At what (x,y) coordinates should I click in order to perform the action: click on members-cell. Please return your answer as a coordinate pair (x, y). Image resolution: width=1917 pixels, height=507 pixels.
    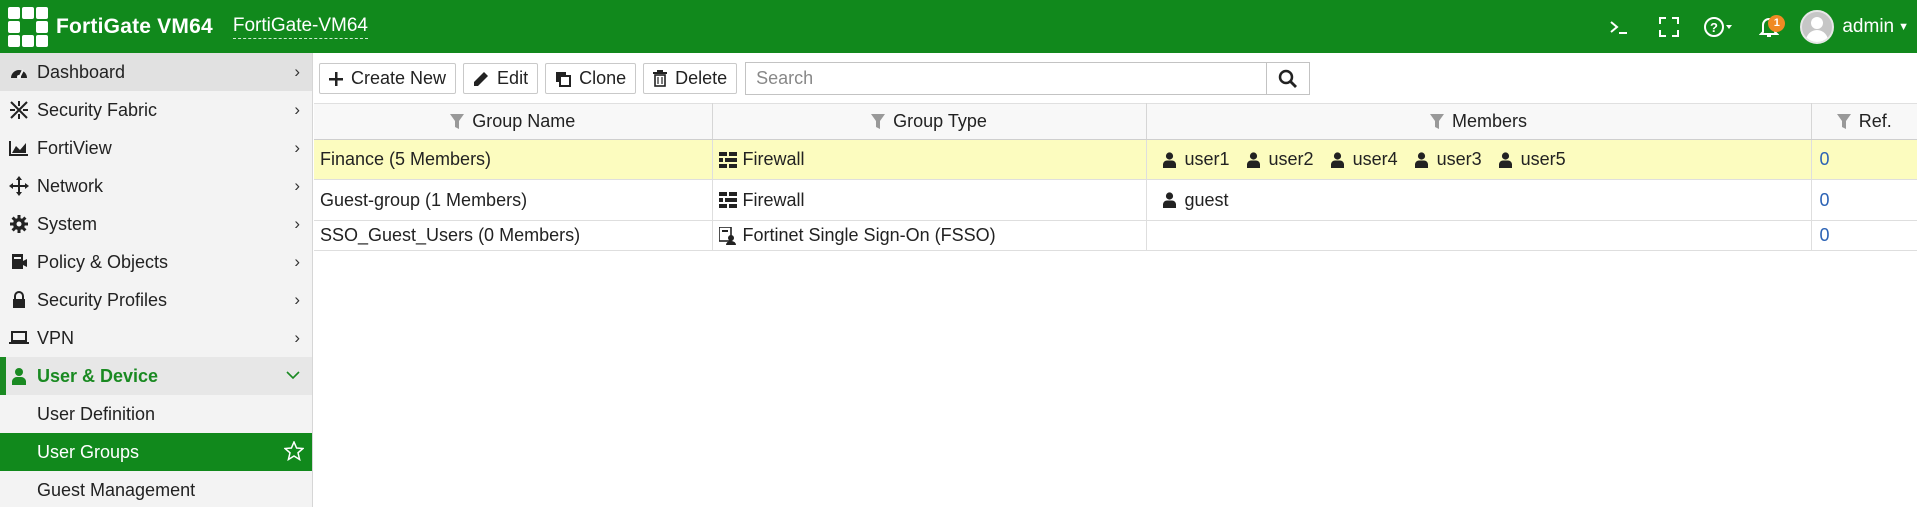
    Looking at the image, I should click on (1479, 235).